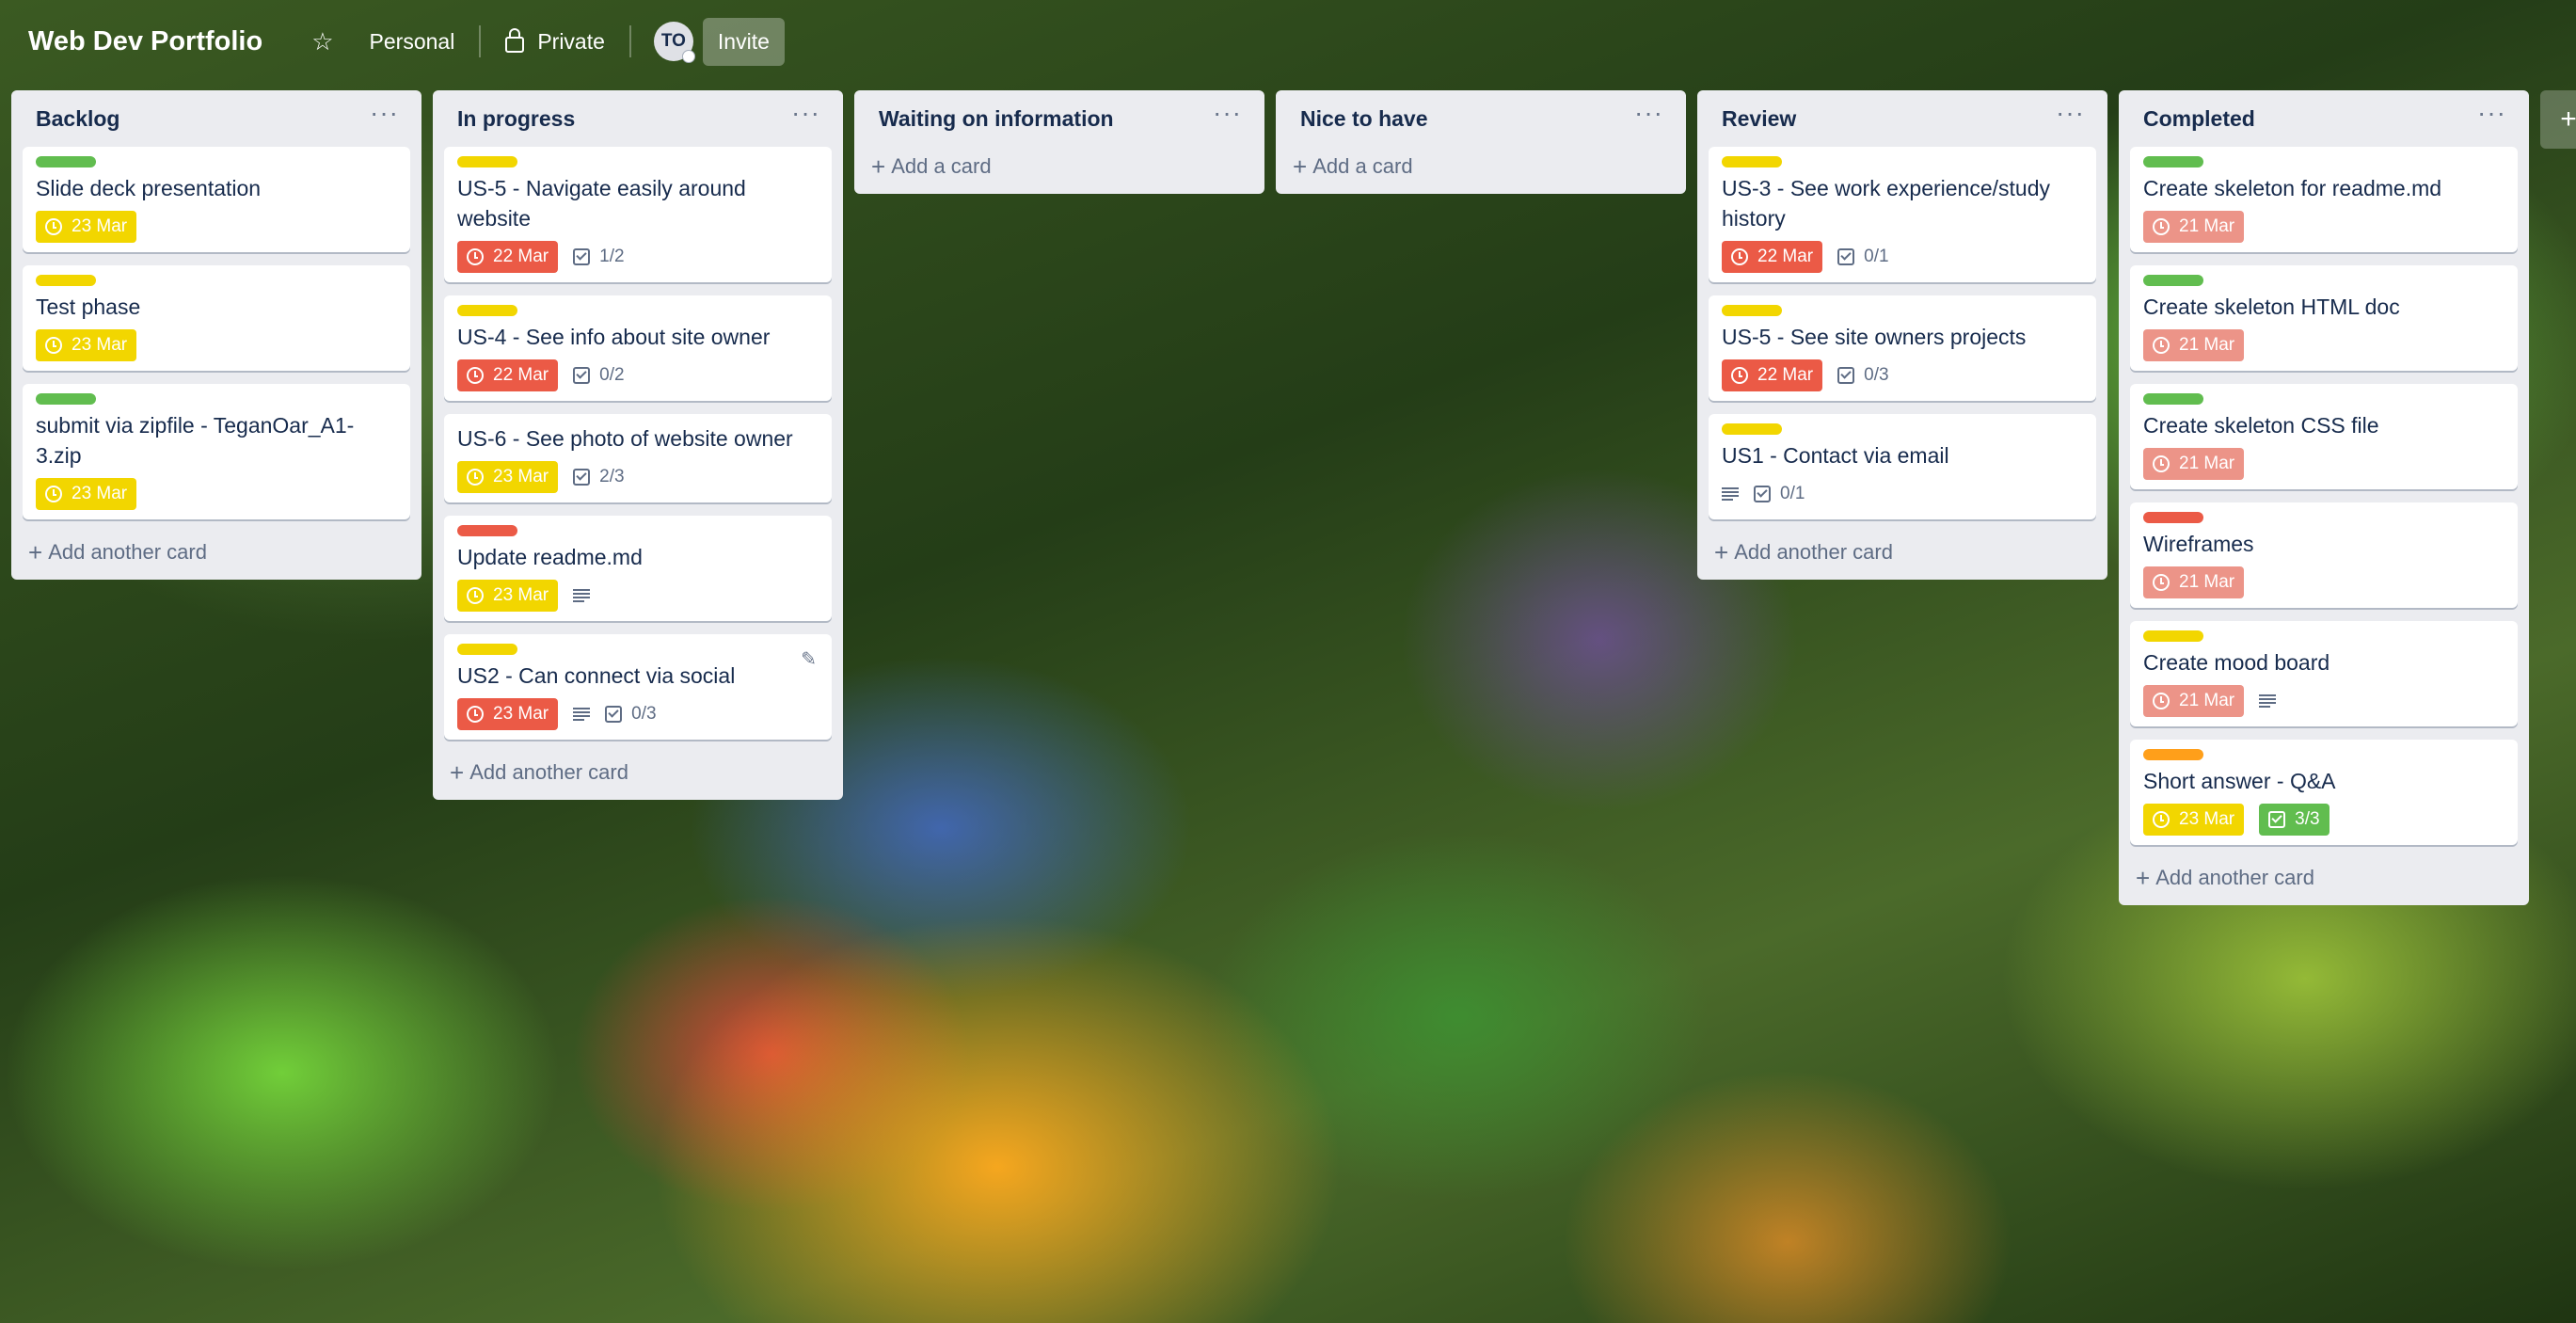 This screenshot has height=1323, width=2576. I want to click on card: Update readme.md 23 Mar, so click(638, 568).